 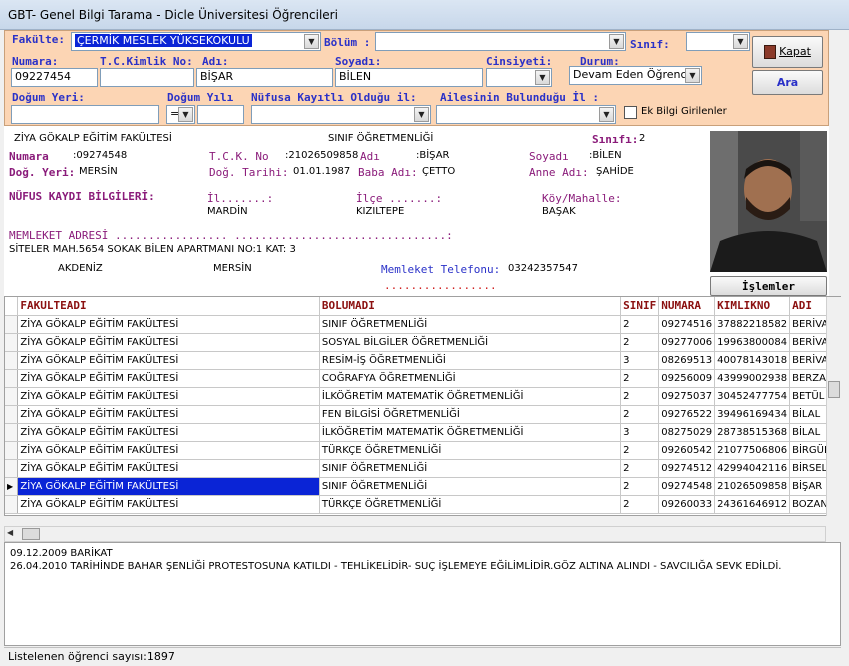 What do you see at coordinates (687, 324) in the screenshot?
I see `table-cell: 09274516` at bounding box center [687, 324].